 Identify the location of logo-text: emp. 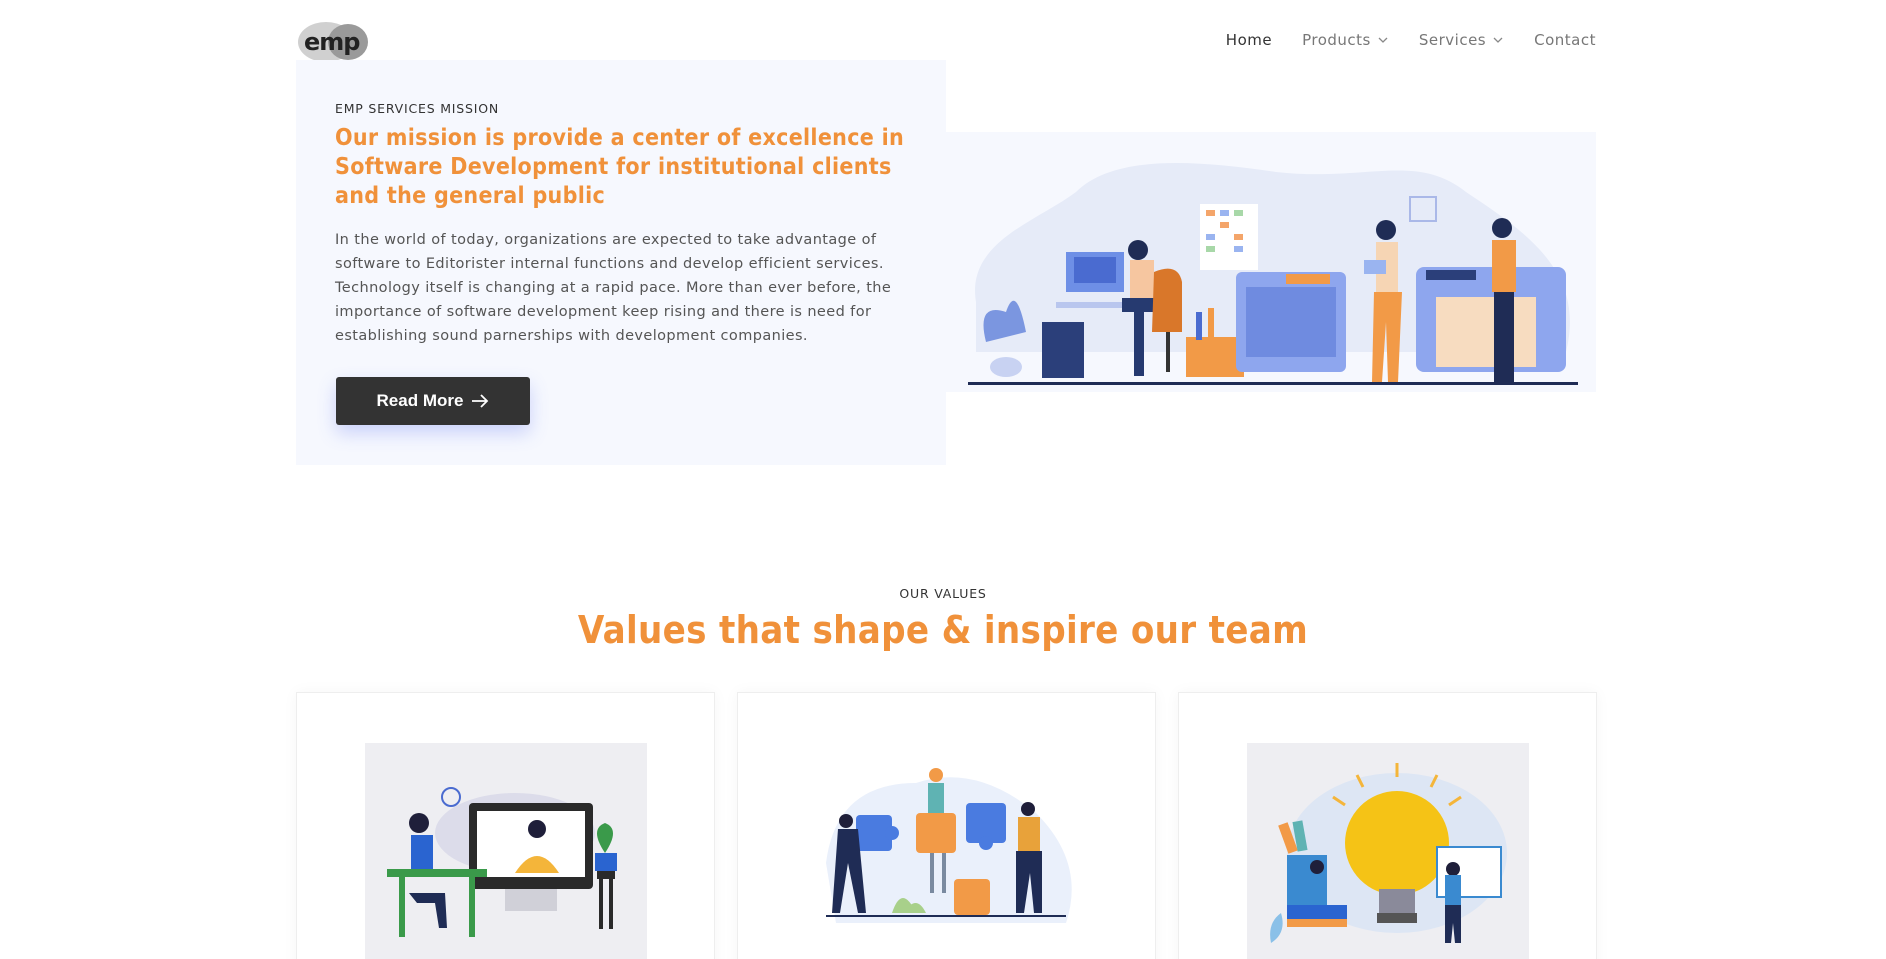
(332, 42).